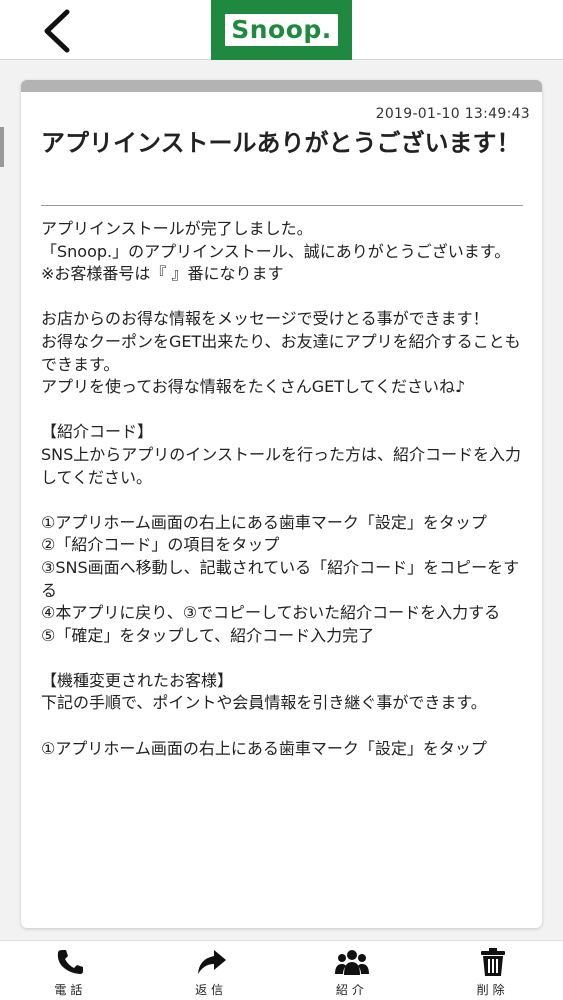 This screenshot has height=1000, width=563. I want to click on phone-icon, so click(71, 962).